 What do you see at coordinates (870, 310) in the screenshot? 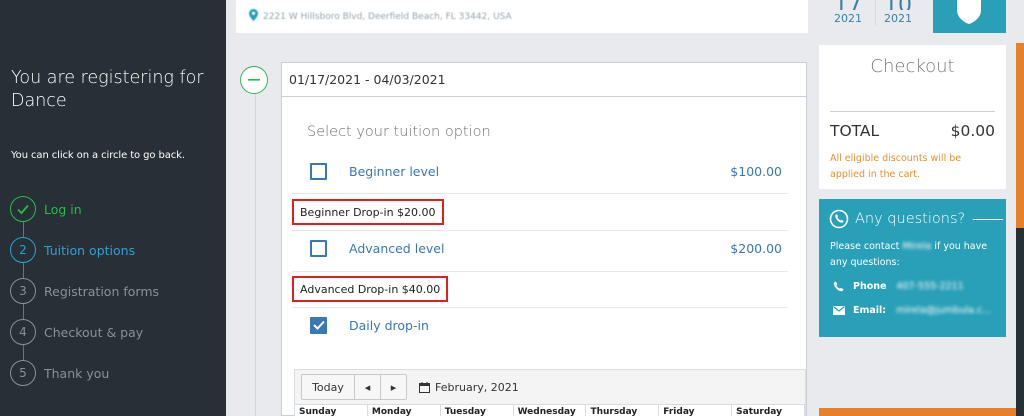
I see `email-label: Email:` at bounding box center [870, 310].